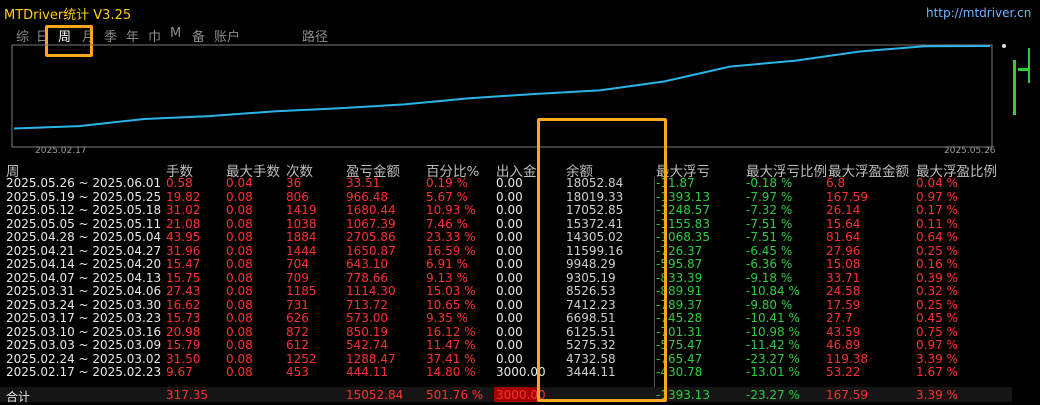 This screenshot has width=1040, height=405. I want to click on lots-cell: 15.79, so click(183, 345).